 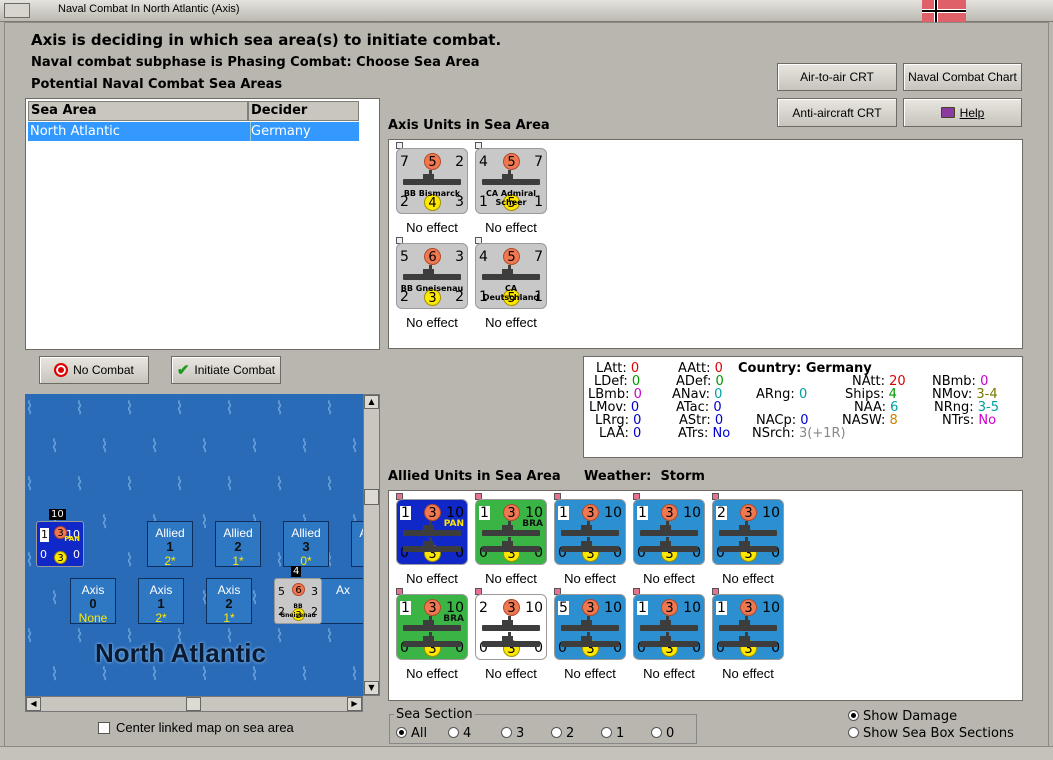 I want to click on unit-counter: 4 7 1 1 5 5 CA Admiral Scheer, so click(x=511, y=181).